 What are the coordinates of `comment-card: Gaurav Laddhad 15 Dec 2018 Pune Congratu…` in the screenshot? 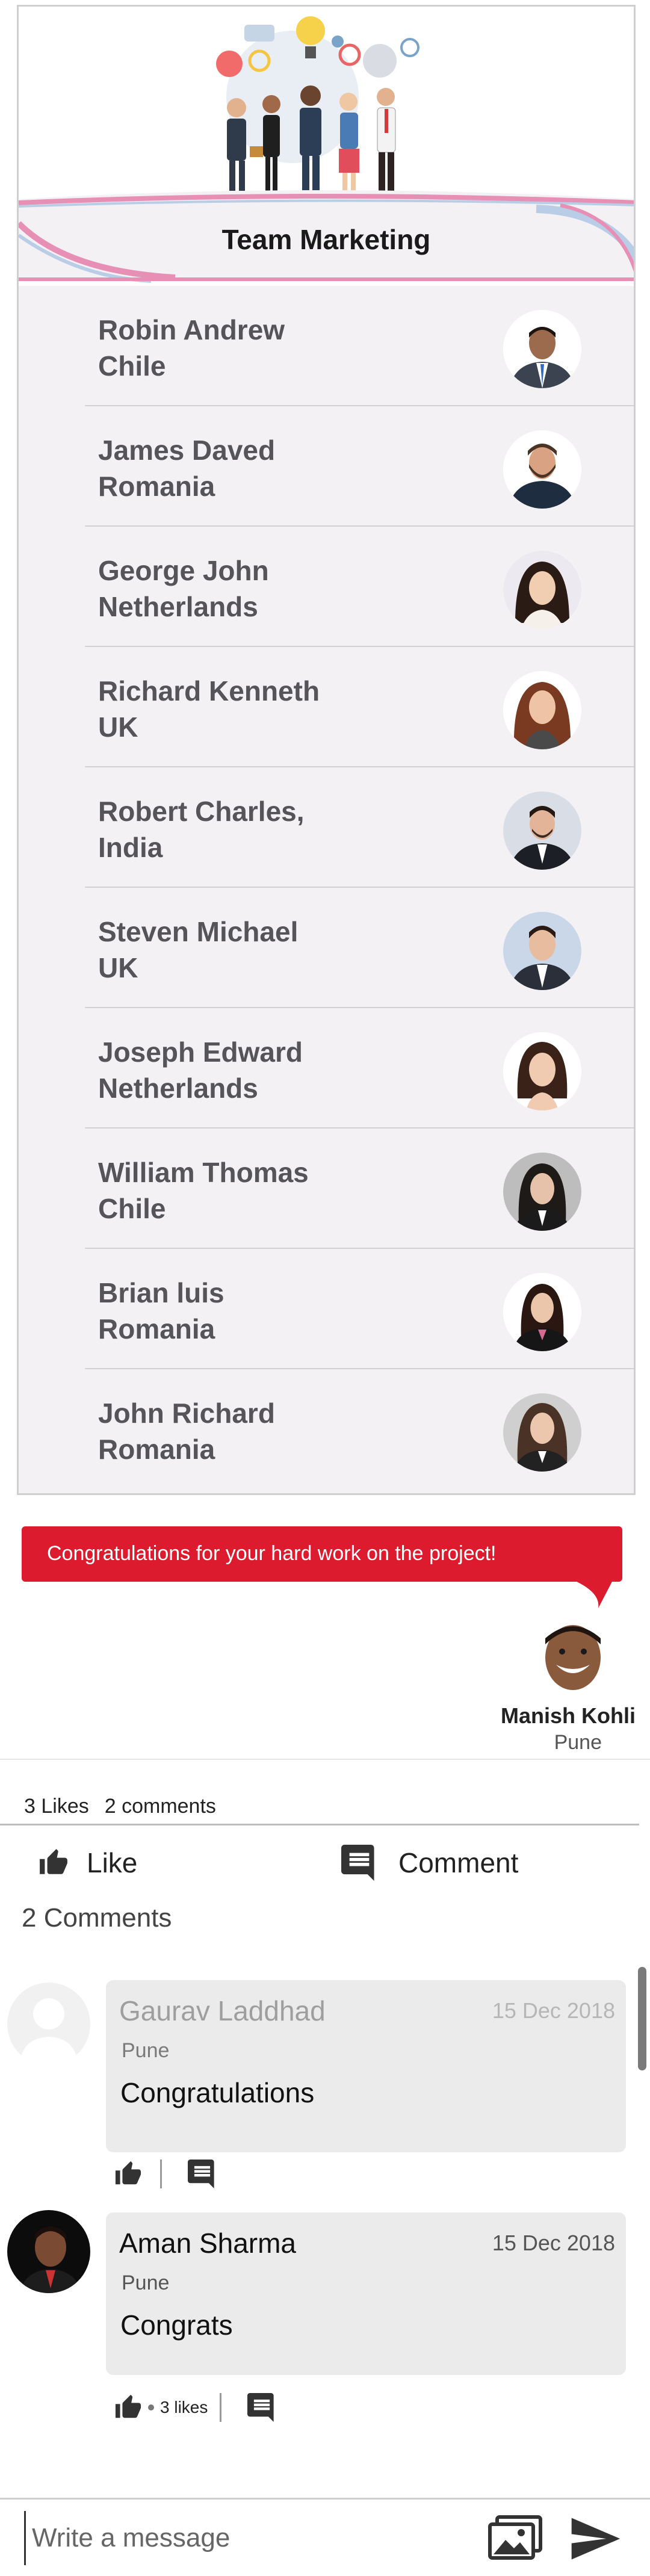 It's located at (366, 2066).